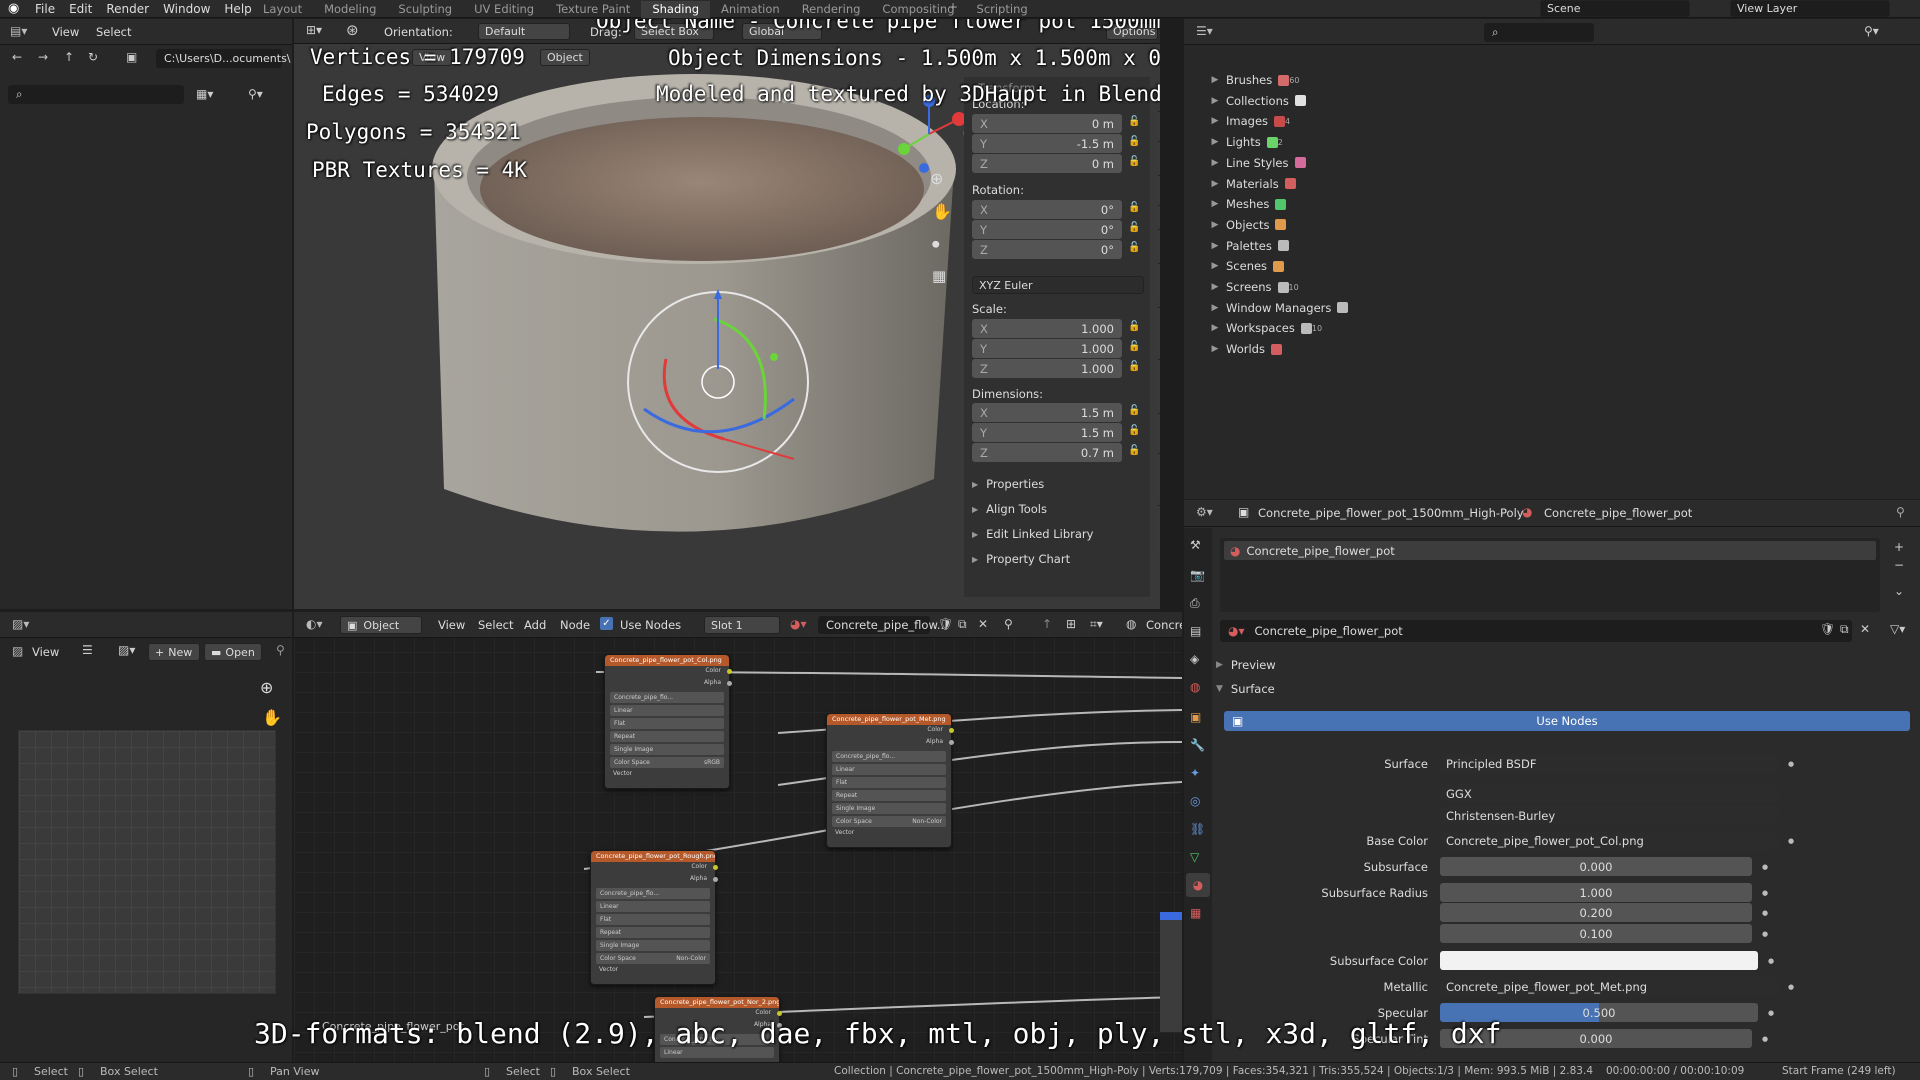  What do you see at coordinates (1599, 960) in the screenshot?
I see `prop-field` at bounding box center [1599, 960].